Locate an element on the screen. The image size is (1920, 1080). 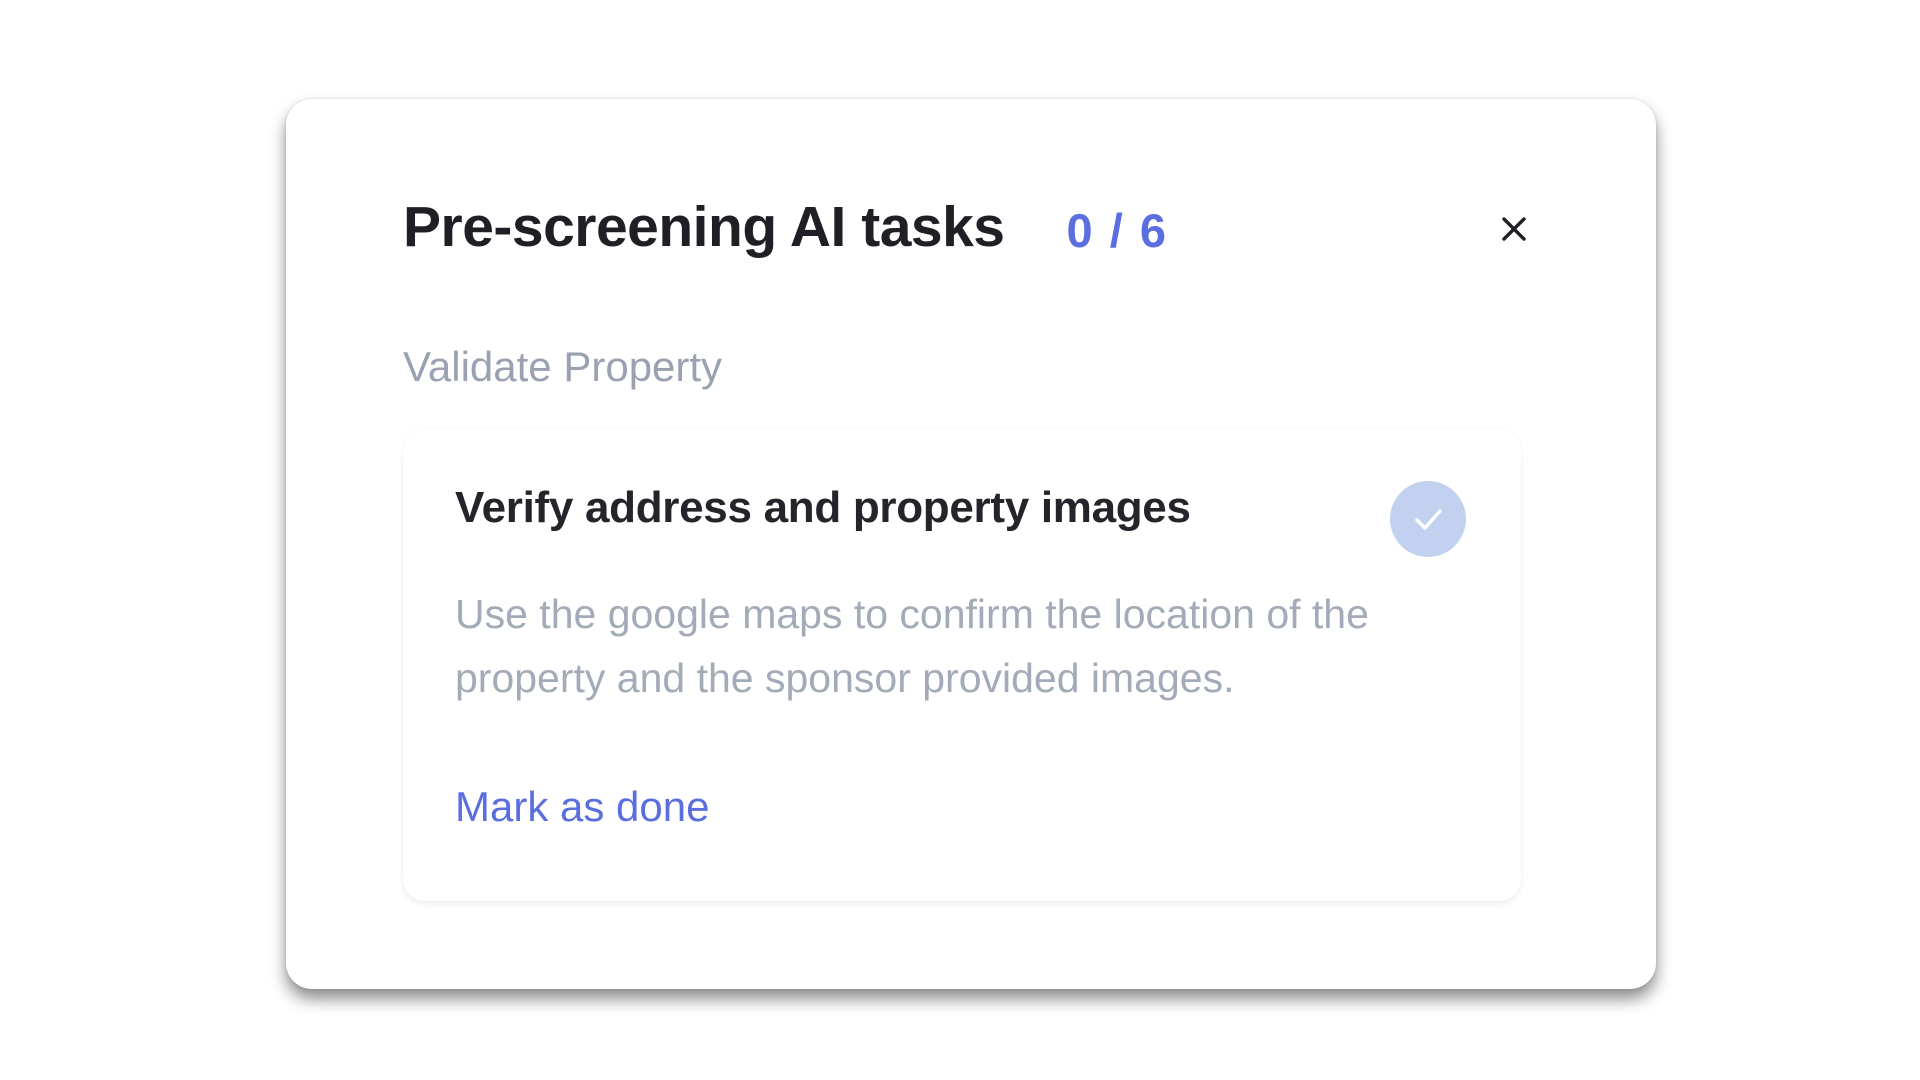
close-button is located at coordinates (1514, 229).